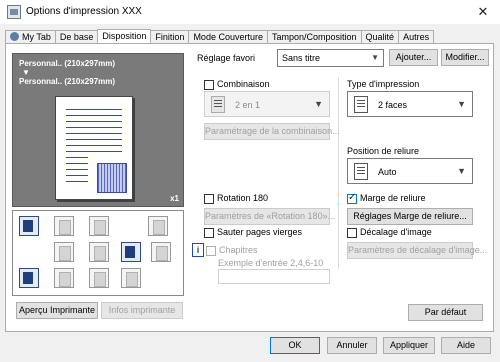 This screenshot has width=500, height=362. Describe the element at coordinates (209, 199) in the screenshot. I see `rotation-180-checkbox` at that location.